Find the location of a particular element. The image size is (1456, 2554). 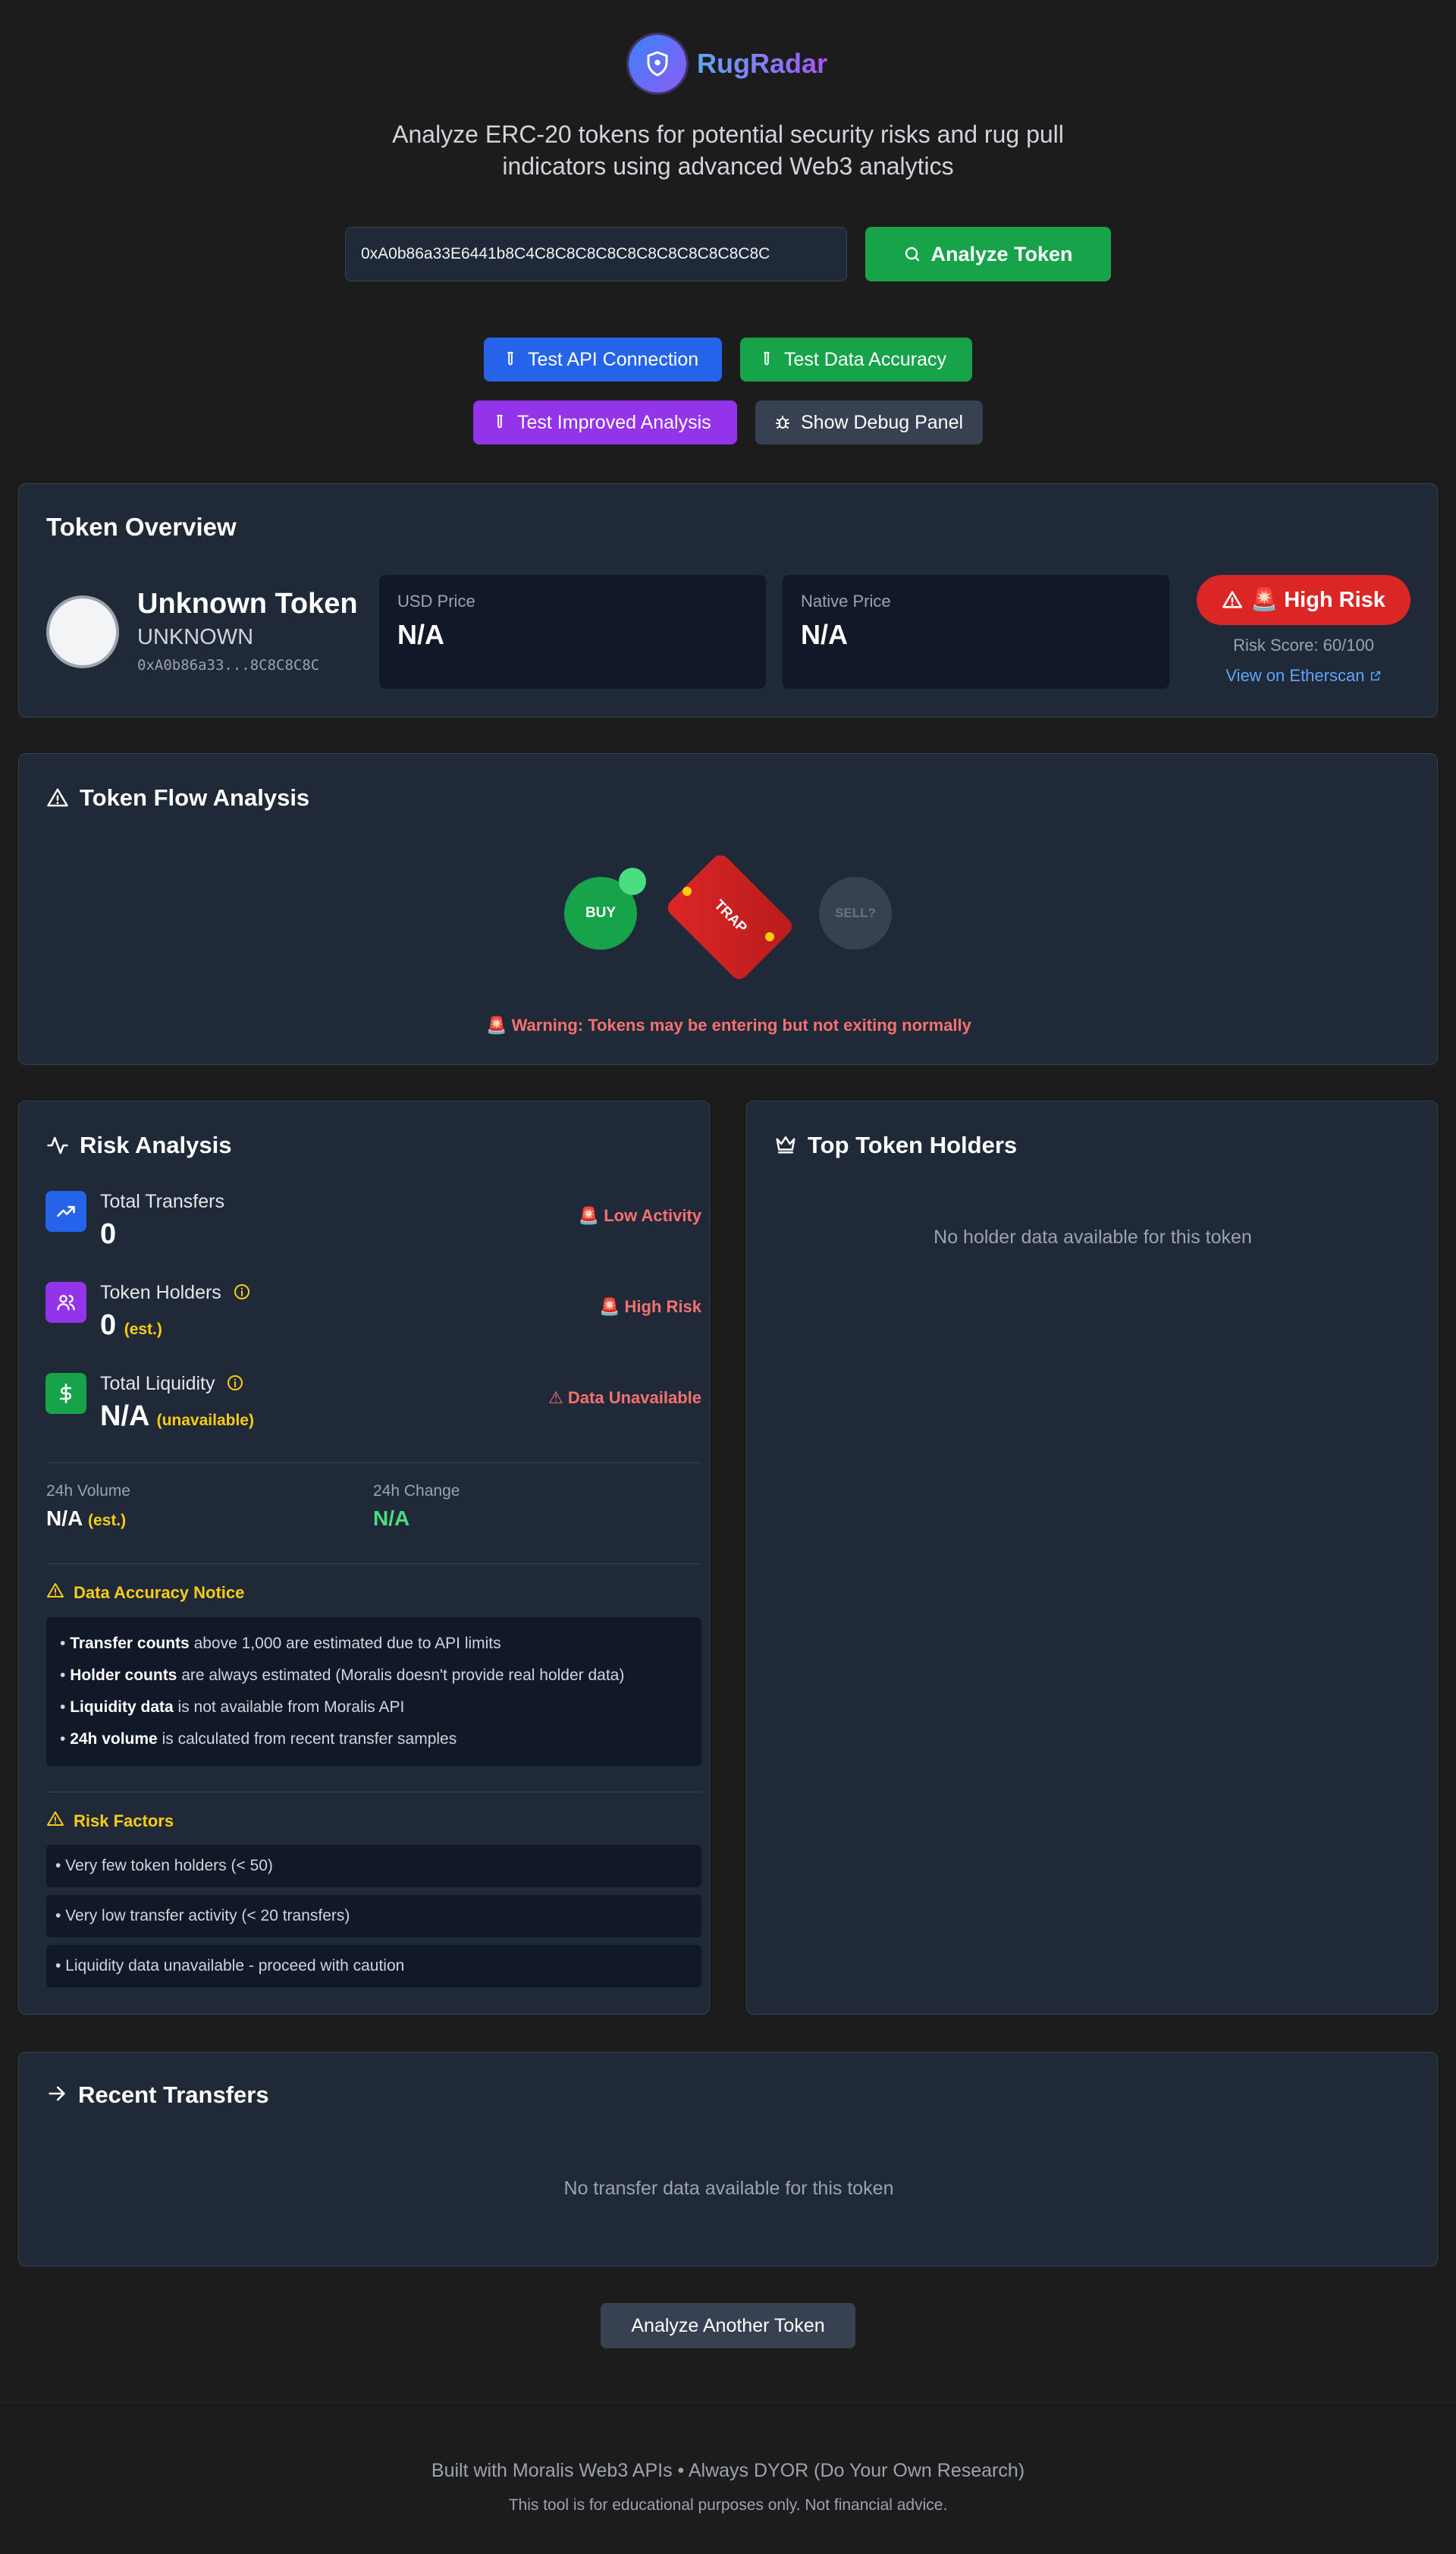

recent-transfers-header: Recent Transfers is located at coordinates (157, 2095).